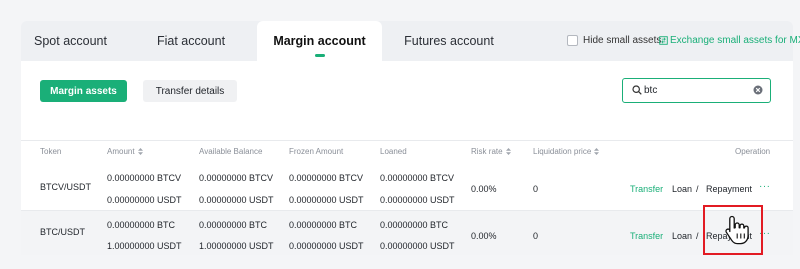 The width and height of the screenshot is (800, 269). What do you see at coordinates (66, 187) in the screenshot?
I see `token-pair: BTCV/USDT` at bounding box center [66, 187].